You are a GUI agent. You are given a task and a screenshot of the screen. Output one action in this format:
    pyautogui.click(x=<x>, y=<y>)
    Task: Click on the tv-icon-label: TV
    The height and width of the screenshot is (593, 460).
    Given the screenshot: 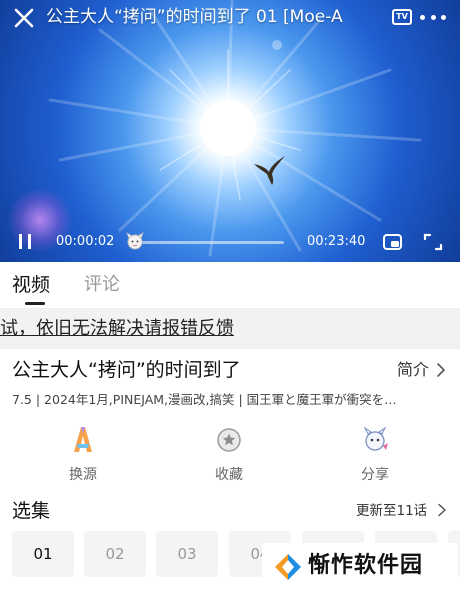 What is the action you would take?
    pyautogui.click(x=402, y=16)
    